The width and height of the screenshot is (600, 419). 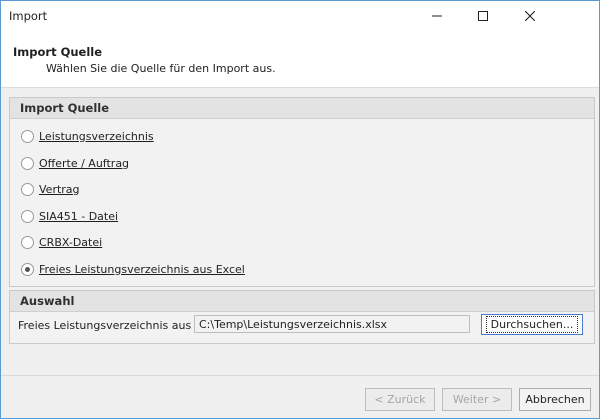 I want to click on radio-leistungsverzeichnis: Leistungsverzeichnis, so click(x=87, y=136).